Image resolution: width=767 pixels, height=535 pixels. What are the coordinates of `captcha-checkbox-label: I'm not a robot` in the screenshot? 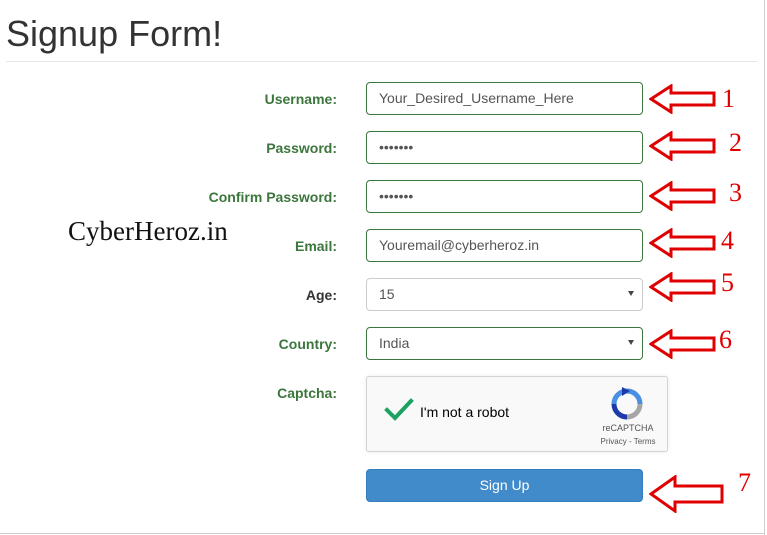 It's located at (465, 412).